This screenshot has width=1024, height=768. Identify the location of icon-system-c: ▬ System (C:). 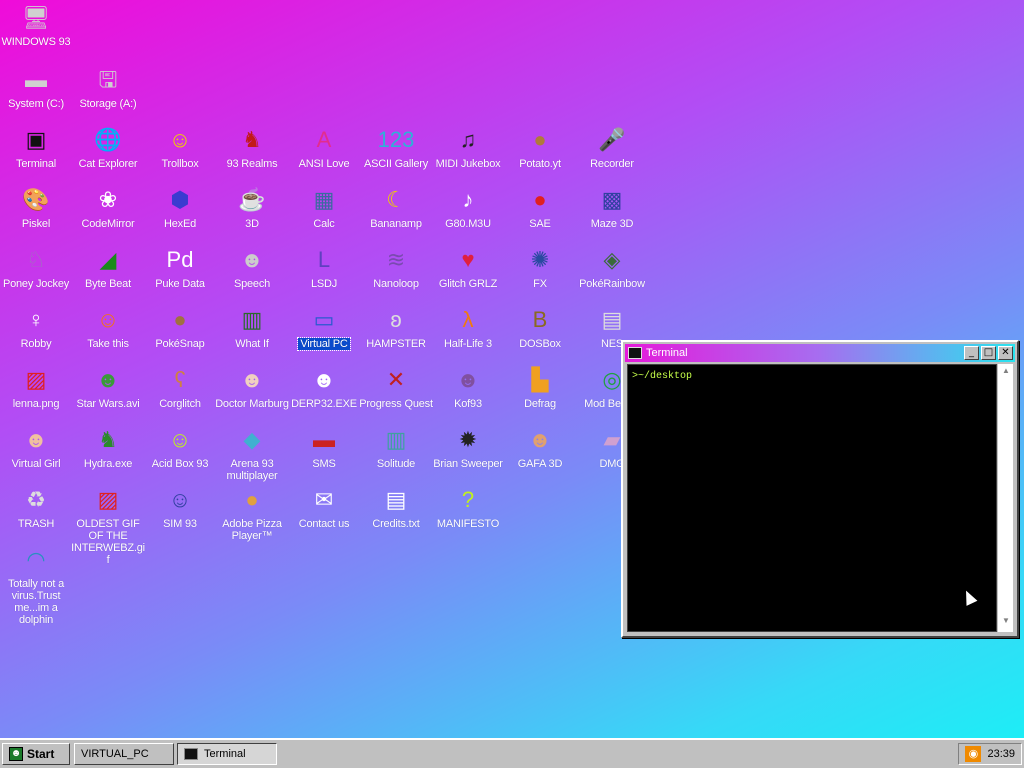
(36, 94).